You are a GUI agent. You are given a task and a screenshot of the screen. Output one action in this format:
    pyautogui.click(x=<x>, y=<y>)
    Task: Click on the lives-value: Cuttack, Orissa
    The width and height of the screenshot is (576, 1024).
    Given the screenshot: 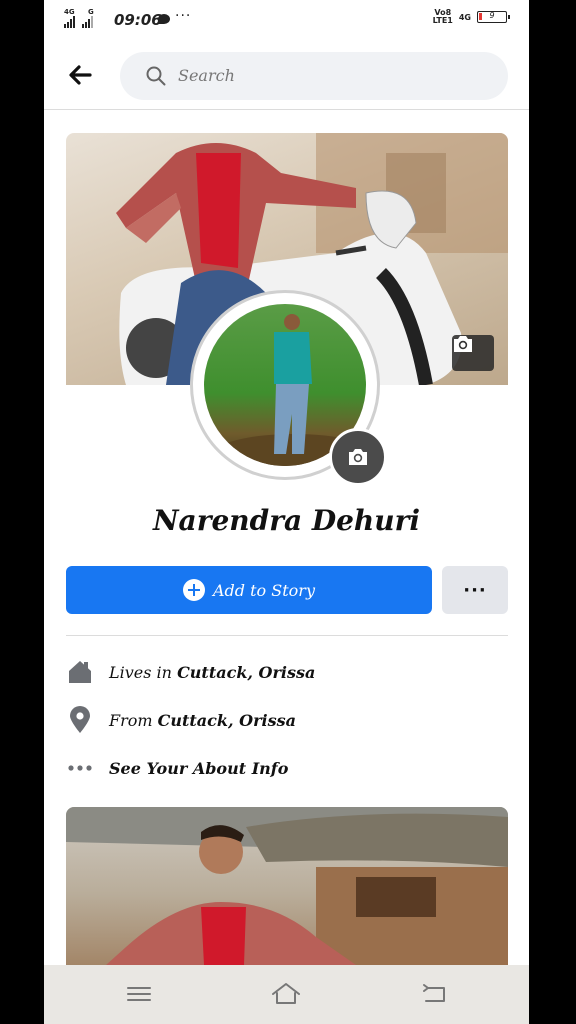 What is the action you would take?
    pyautogui.click(x=246, y=672)
    